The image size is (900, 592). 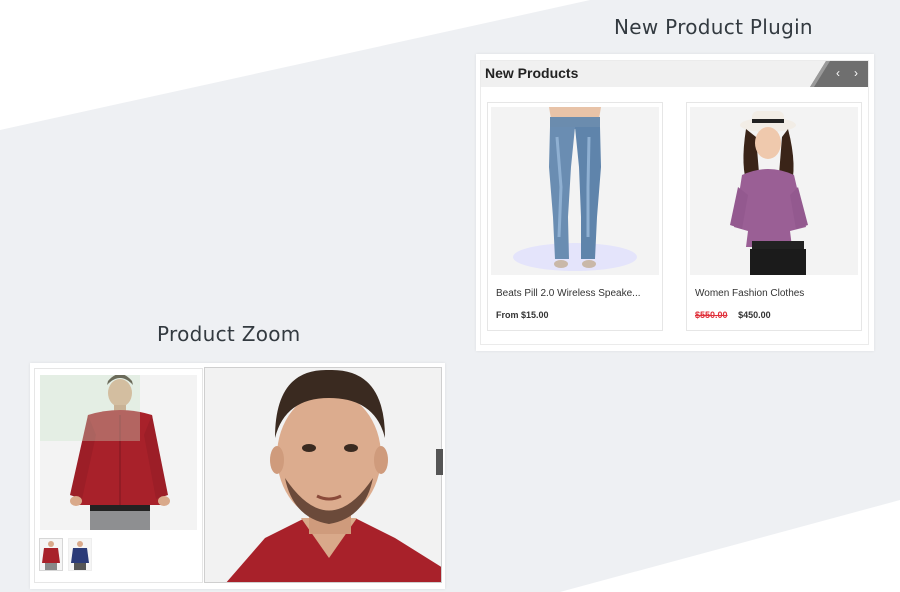 I want to click on thumbnail-red-shirt, so click(x=51, y=554).